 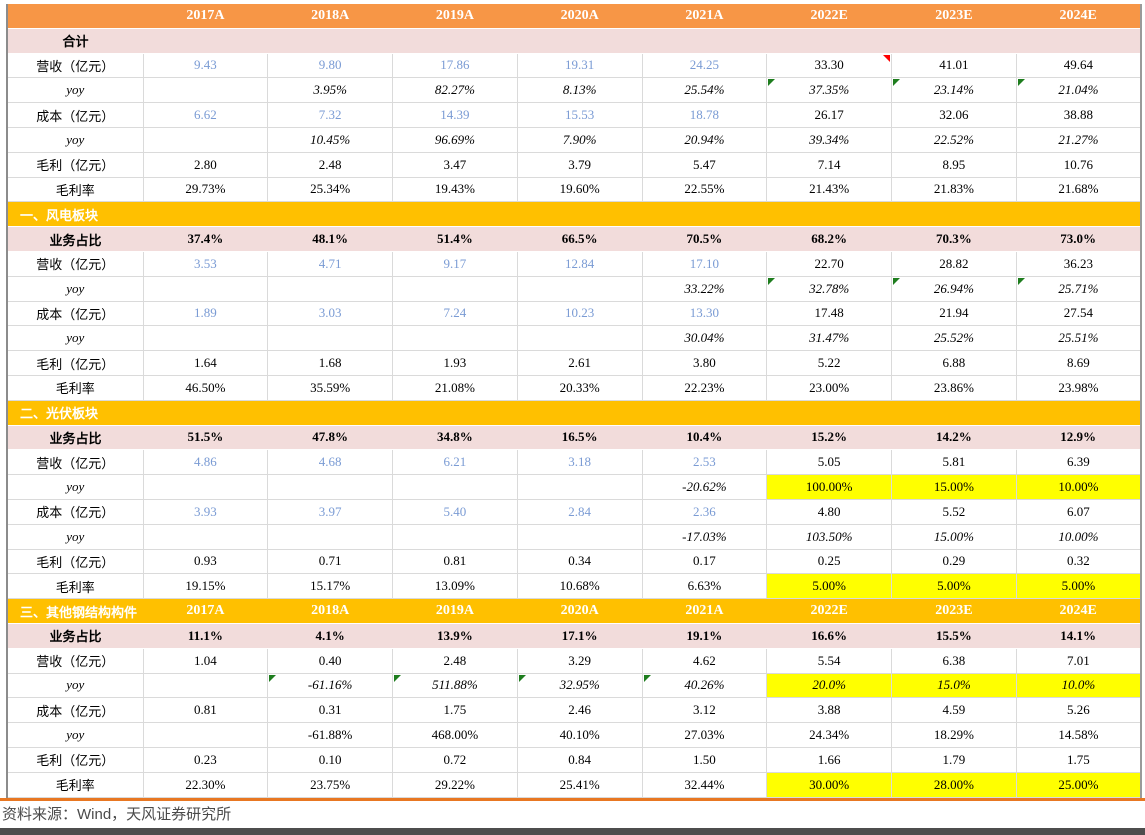 What do you see at coordinates (330, 313) in the screenshot?
I see `cell-value: 3.03` at bounding box center [330, 313].